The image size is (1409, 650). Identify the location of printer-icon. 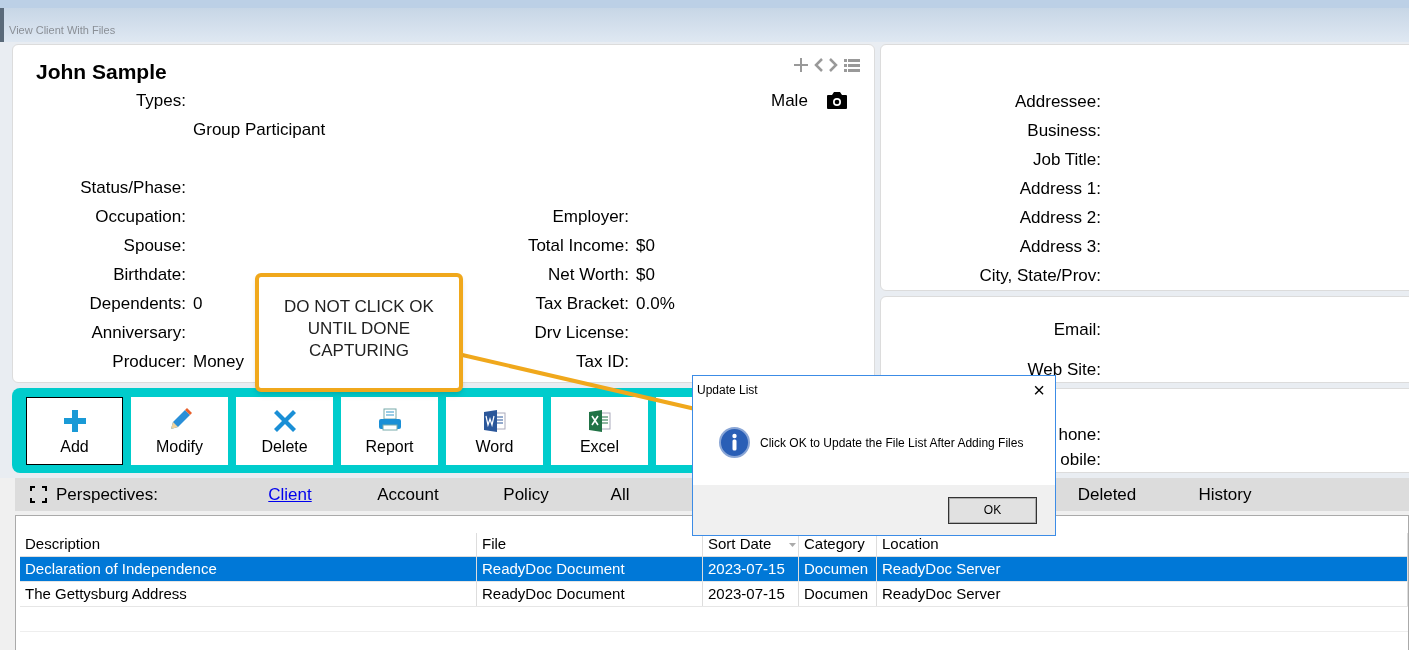
(389, 419).